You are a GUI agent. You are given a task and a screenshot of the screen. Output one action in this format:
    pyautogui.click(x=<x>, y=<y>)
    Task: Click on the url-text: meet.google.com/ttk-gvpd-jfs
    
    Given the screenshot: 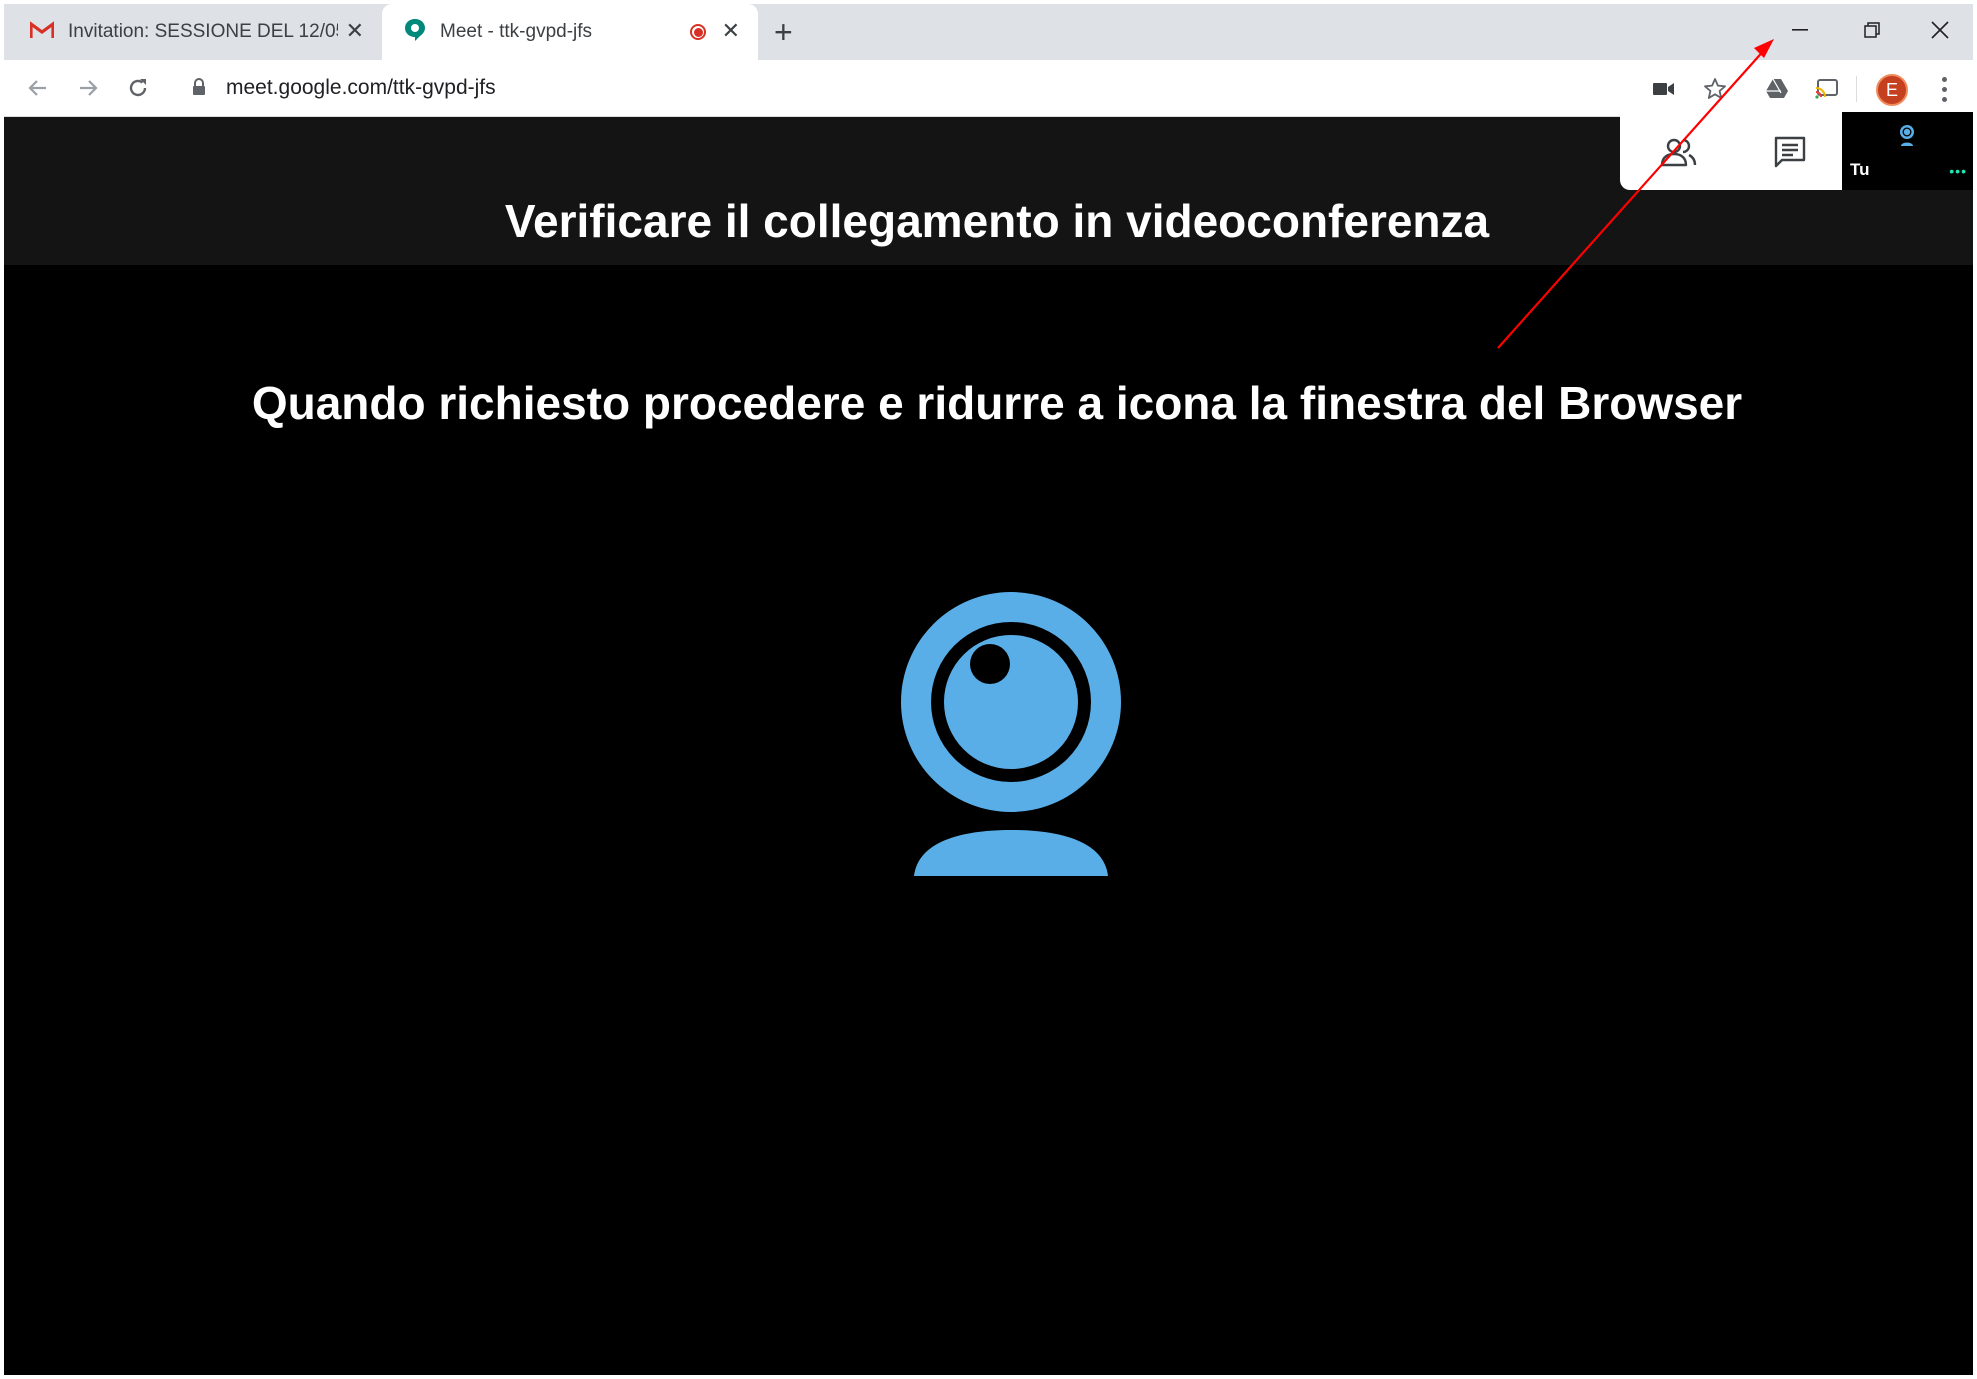 What is the action you would take?
    pyautogui.click(x=361, y=87)
    